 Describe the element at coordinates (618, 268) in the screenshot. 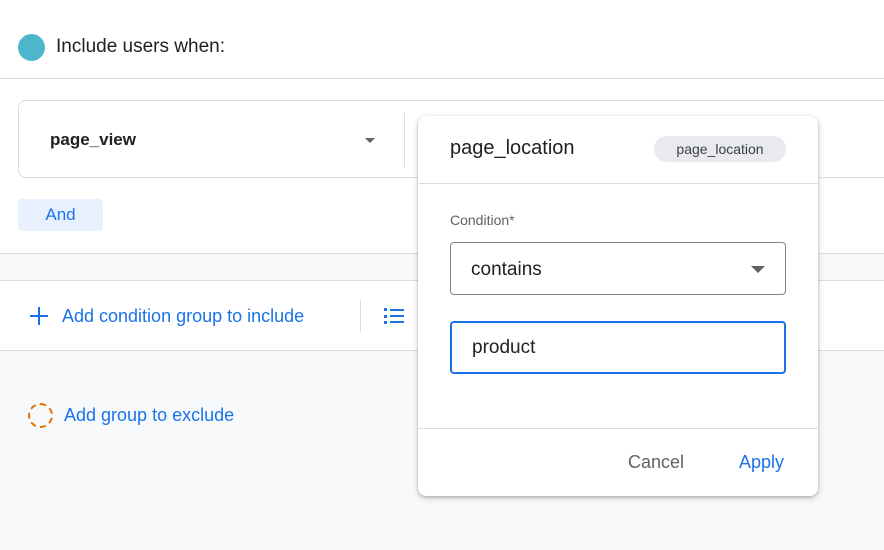

I see `condition-select: contains` at that location.